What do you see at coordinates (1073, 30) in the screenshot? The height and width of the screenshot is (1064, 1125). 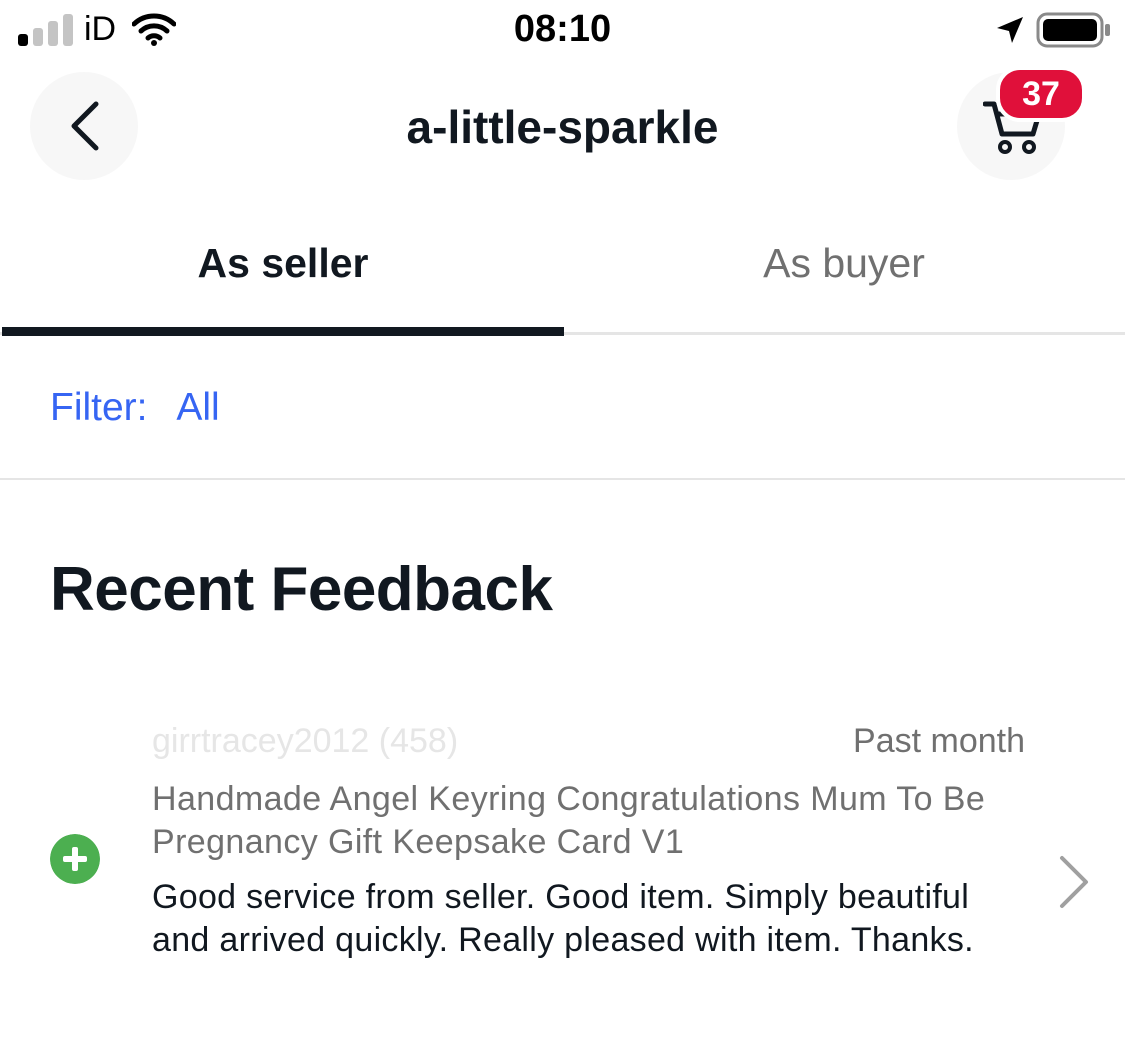 I see `battery-icon` at bounding box center [1073, 30].